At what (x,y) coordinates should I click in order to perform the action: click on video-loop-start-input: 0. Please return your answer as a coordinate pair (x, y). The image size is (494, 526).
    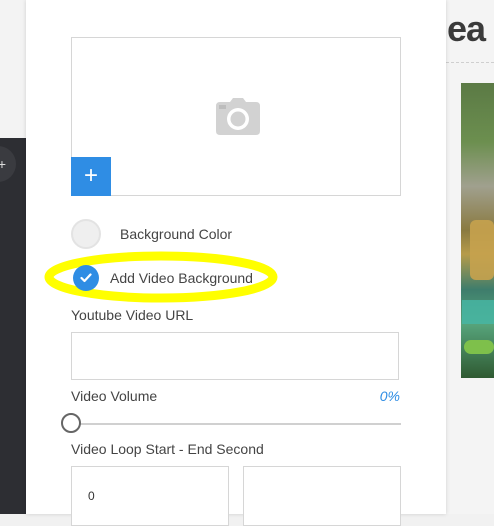
    Looking at the image, I should click on (150, 496).